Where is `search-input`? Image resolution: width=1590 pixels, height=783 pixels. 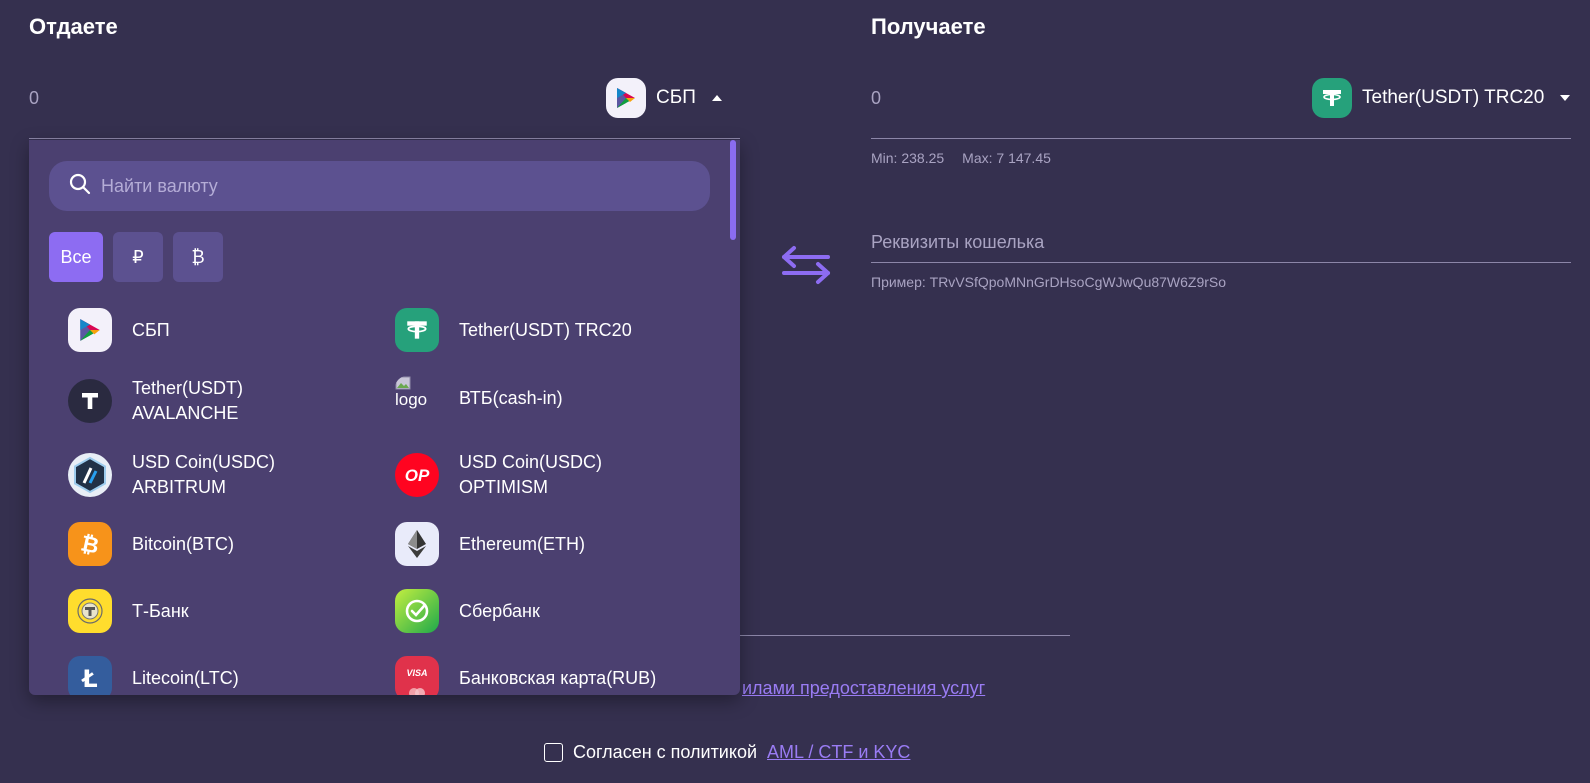
search-input is located at coordinates (381, 186).